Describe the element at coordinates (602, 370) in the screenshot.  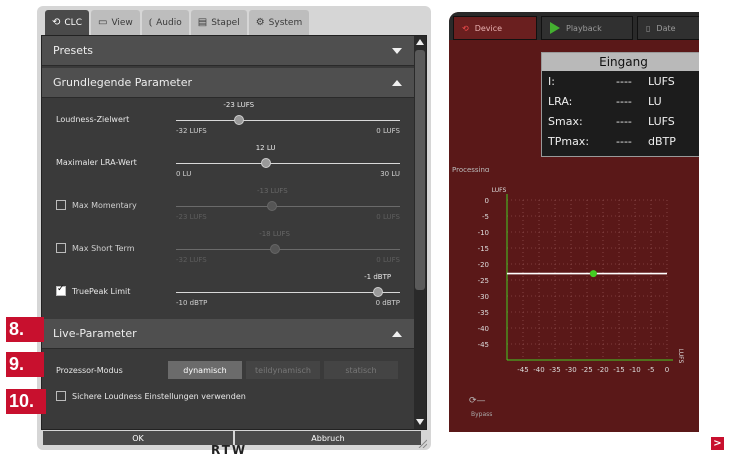
I see `x-tick-label: -20` at that location.